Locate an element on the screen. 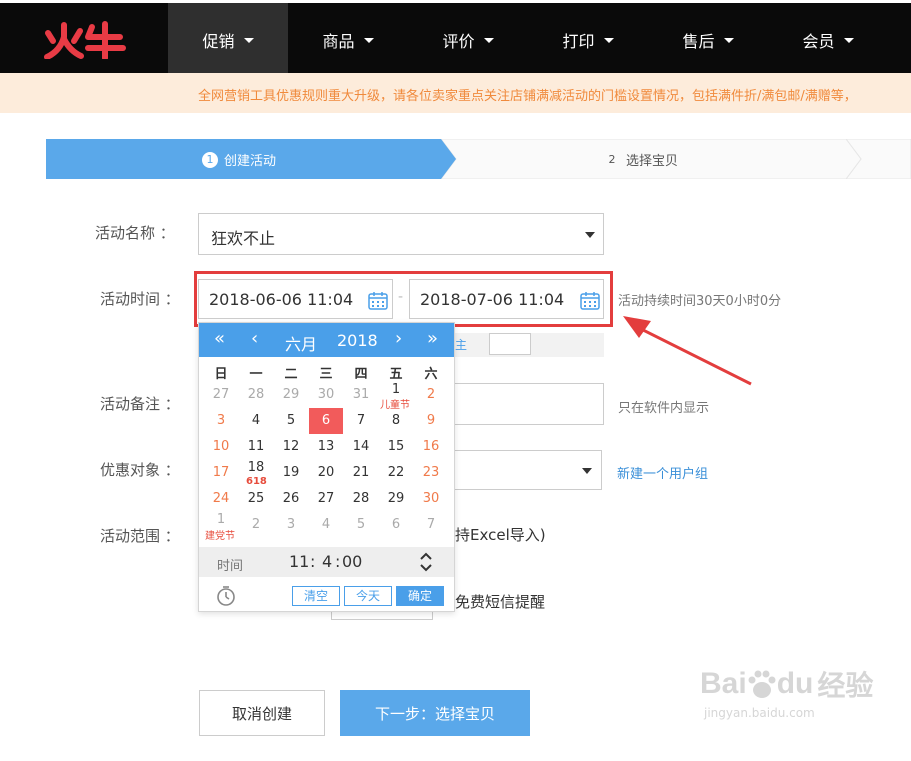 This screenshot has width=911, height=761. year-label: 2018 is located at coordinates (357, 340).